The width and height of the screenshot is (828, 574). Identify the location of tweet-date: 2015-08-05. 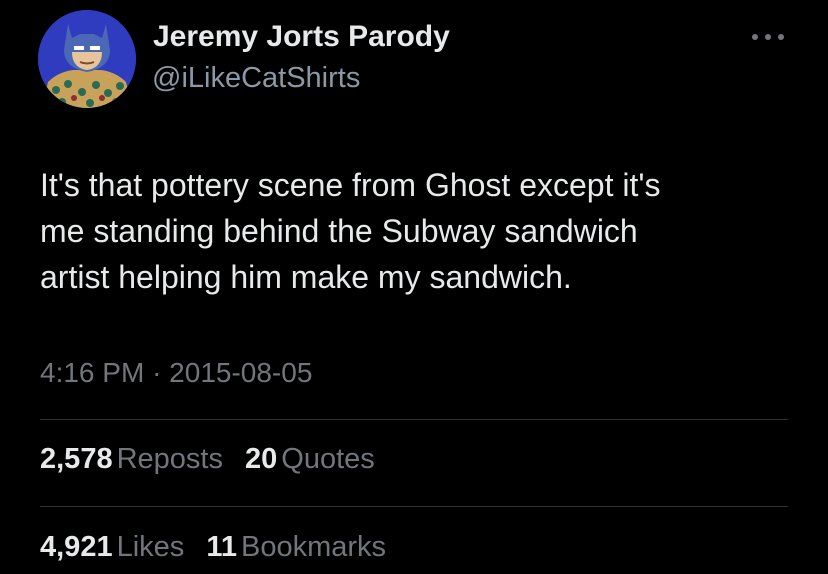
(241, 372).